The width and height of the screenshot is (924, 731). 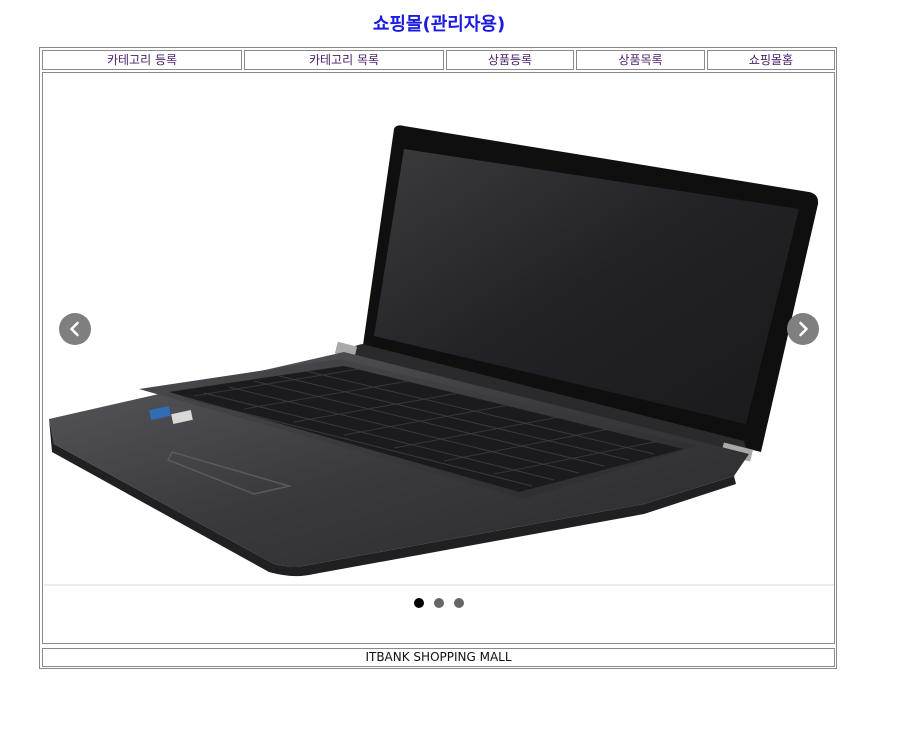 I want to click on nav-product-list: 상품목록, so click(x=640, y=60).